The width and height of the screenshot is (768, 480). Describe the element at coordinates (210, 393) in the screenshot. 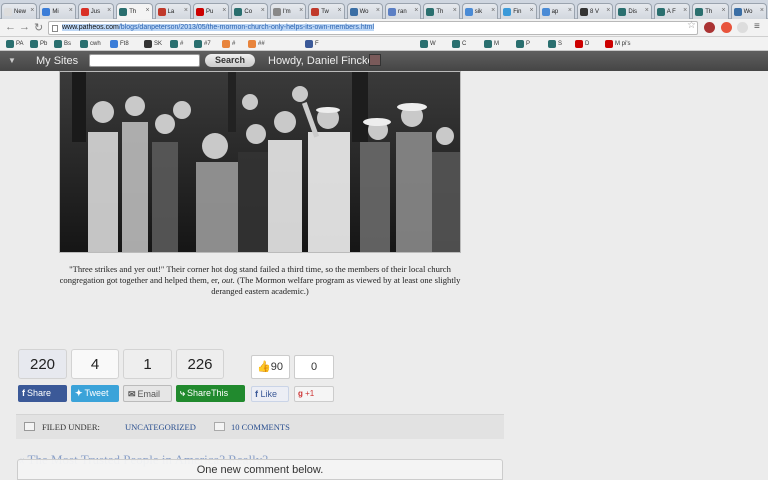

I see `sharethis-button: ⤷ ShareThis` at that location.